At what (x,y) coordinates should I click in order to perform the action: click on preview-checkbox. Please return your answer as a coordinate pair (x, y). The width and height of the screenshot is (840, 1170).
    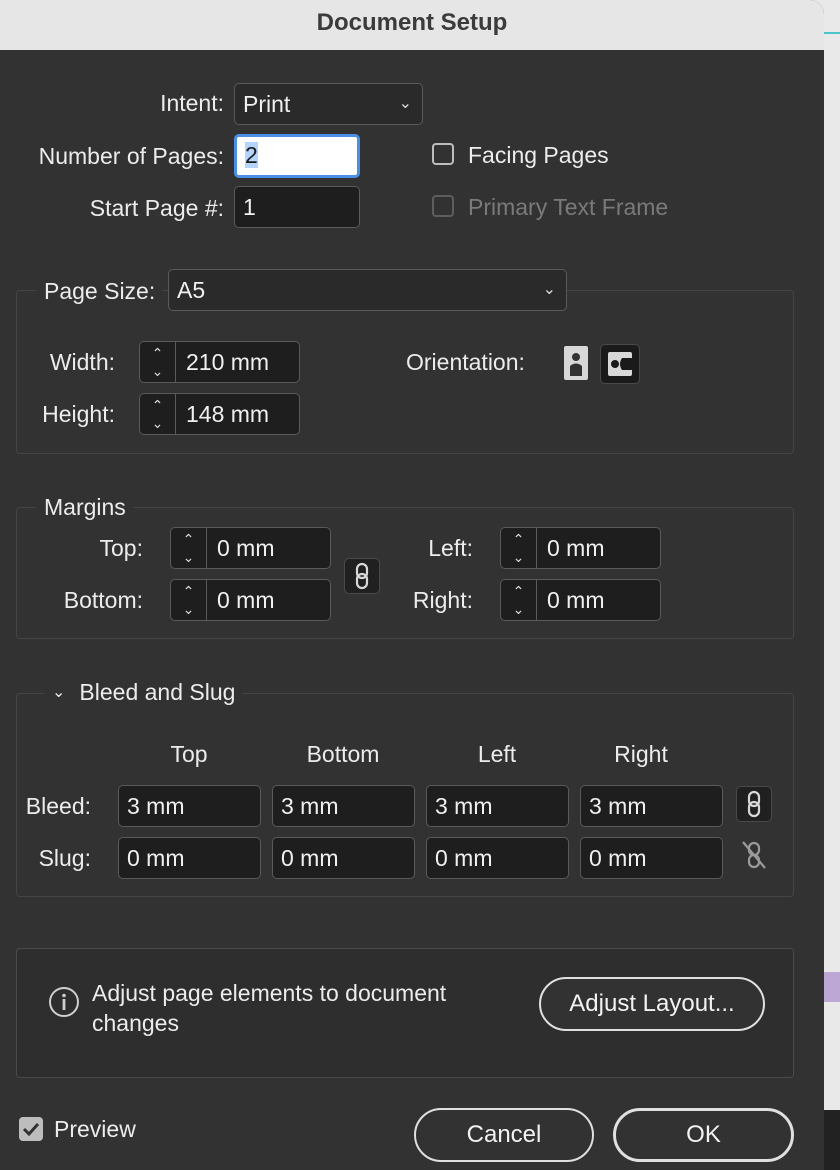
    Looking at the image, I should click on (31, 1129).